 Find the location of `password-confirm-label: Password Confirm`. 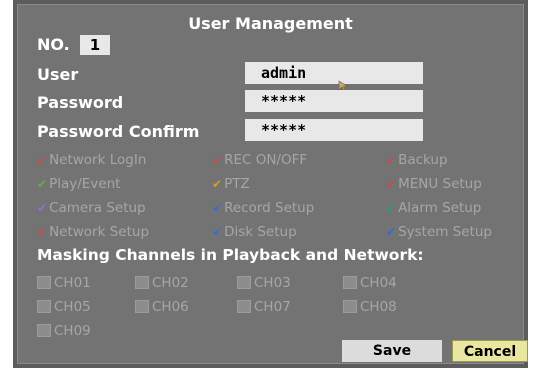

password-confirm-label: Password Confirm is located at coordinates (118, 131).